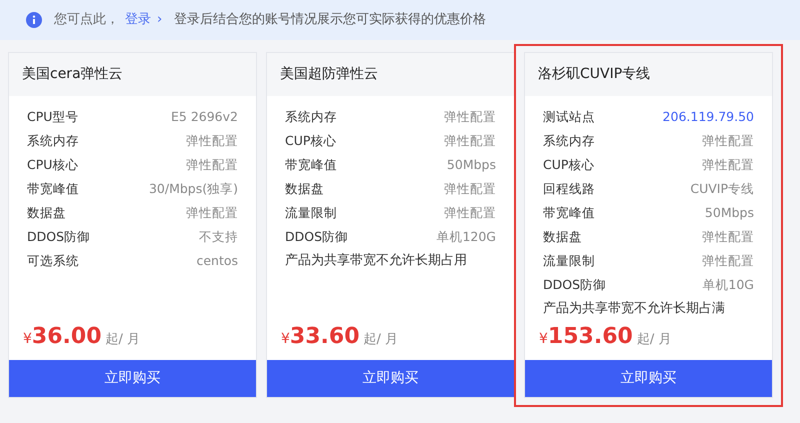  What do you see at coordinates (466, 237) in the screenshot?
I see `spec-value: 单机120G` at bounding box center [466, 237].